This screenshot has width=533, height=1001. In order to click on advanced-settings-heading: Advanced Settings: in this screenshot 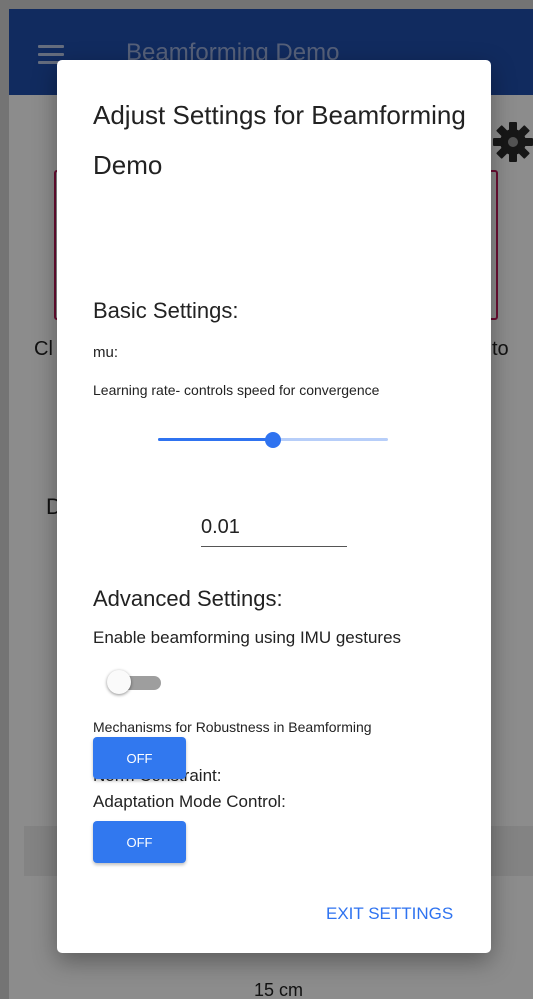, I will do `click(188, 598)`.